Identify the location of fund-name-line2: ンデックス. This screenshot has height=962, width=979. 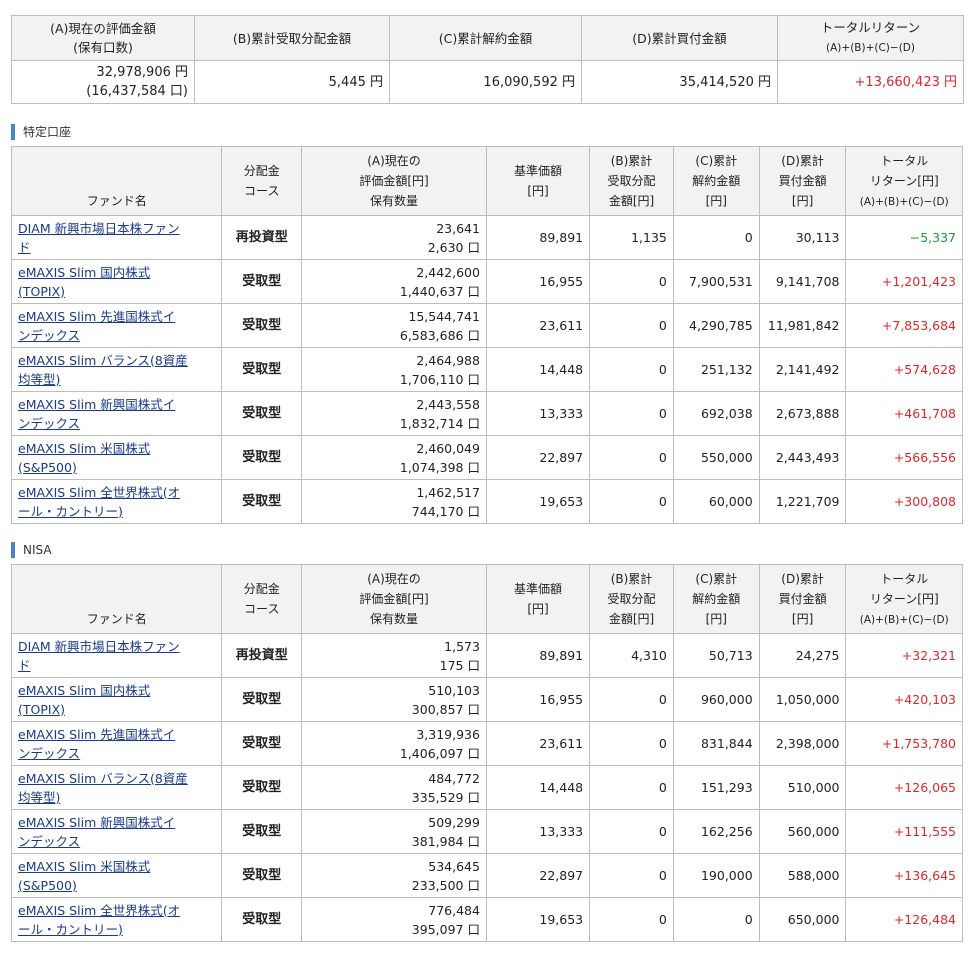
(49, 841).